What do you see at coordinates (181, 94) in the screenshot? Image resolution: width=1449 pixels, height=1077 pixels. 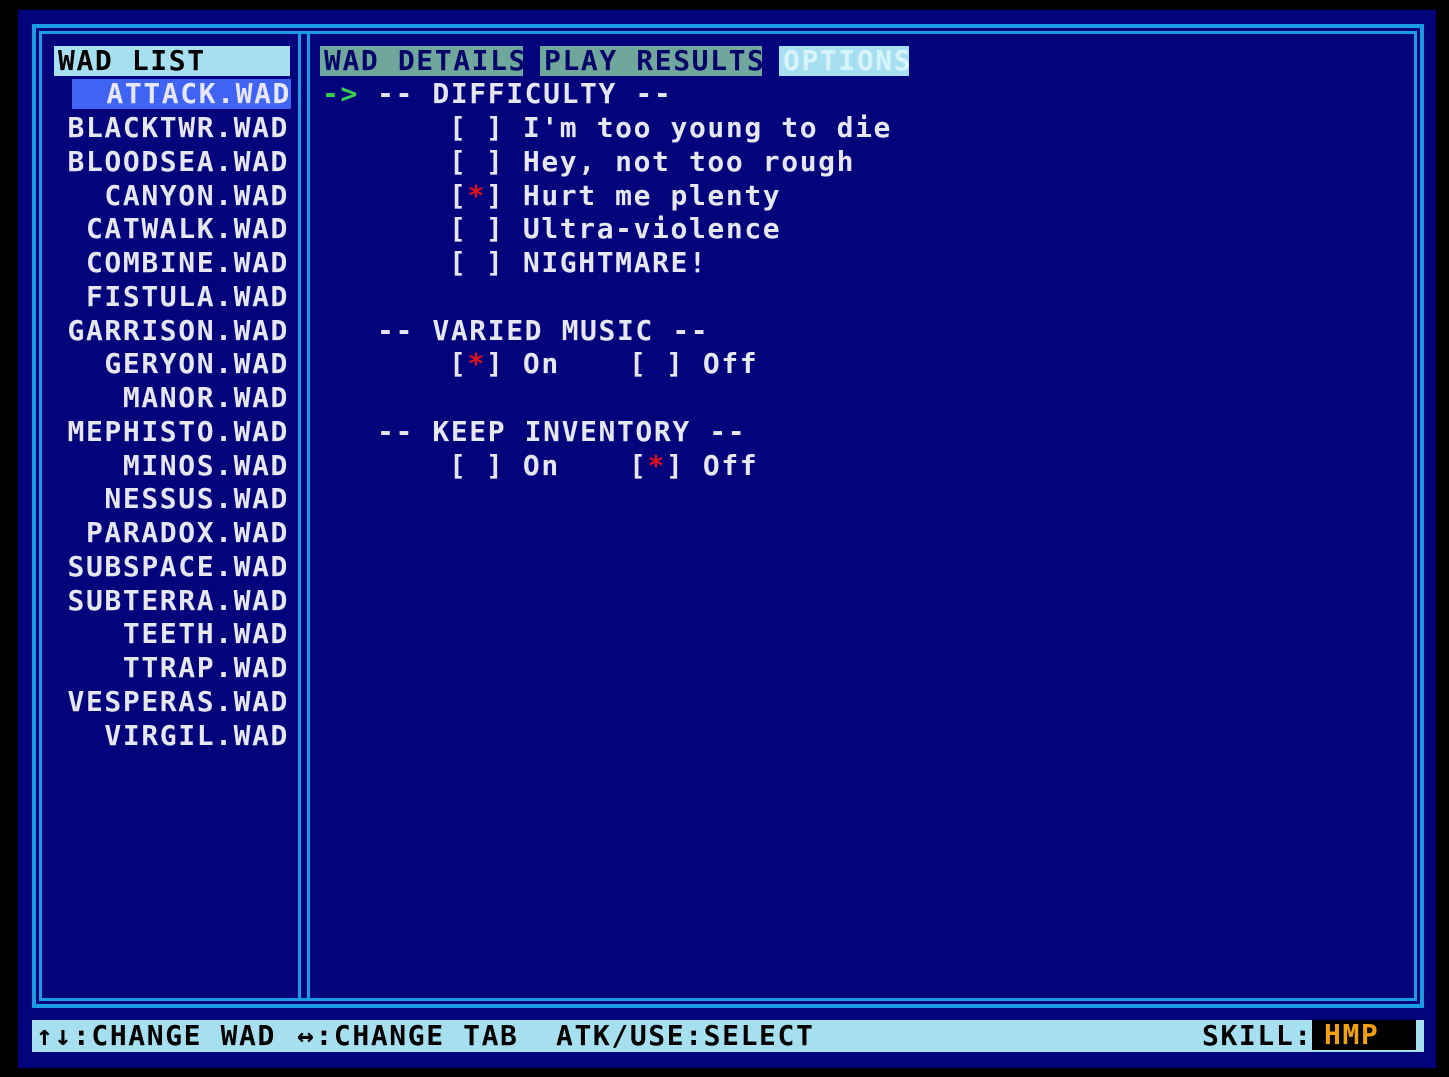 I see `wad-item-attack: ATTACK.WAD` at bounding box center [181, 94].